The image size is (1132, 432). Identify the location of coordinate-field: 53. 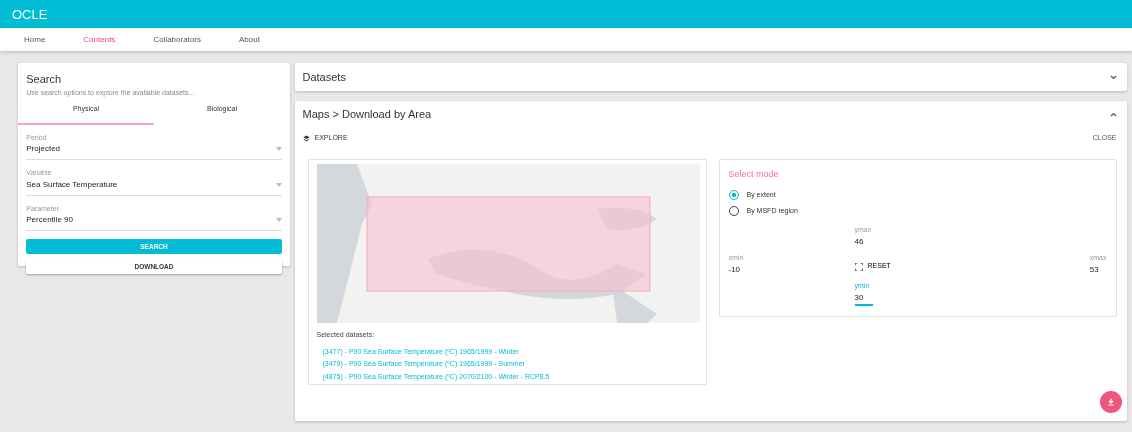
(1094, 270).